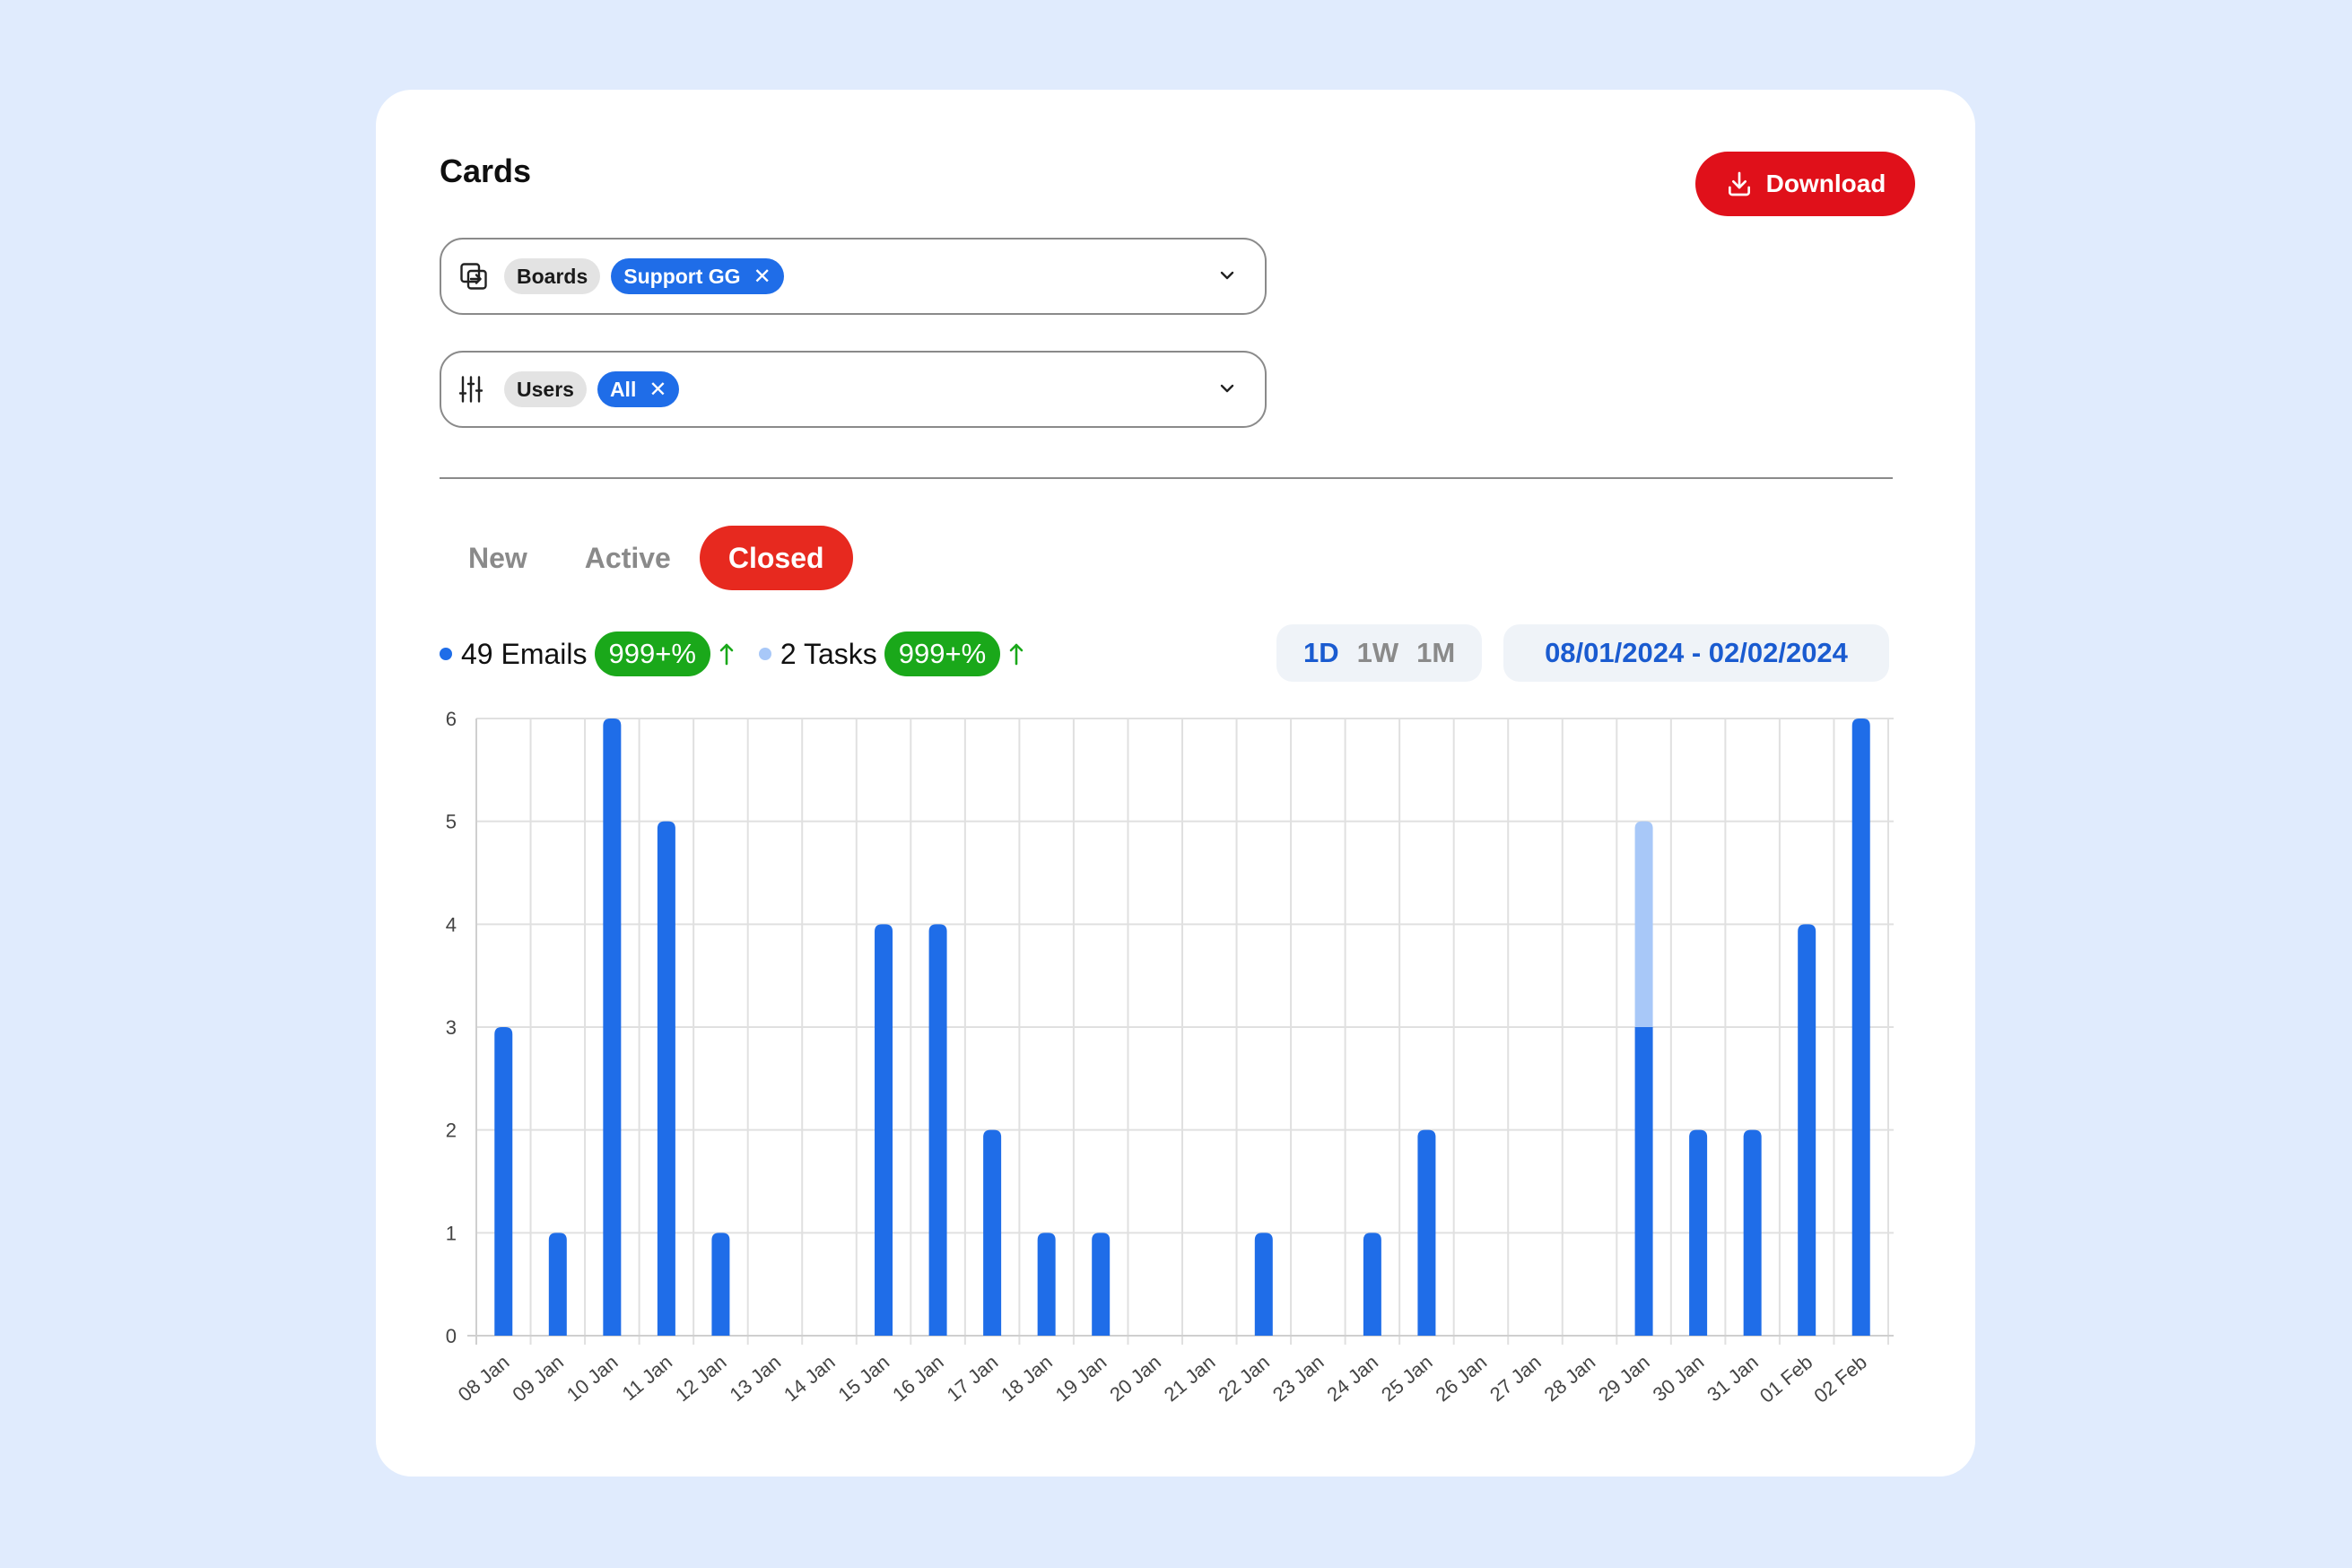 The width and height of the screenshot is (2352, 1568). What do you see at coordinates (864, 1379) in the screenshot?
I see `x-tick-label: 15 Jan` at bounding box center [864, 1379].